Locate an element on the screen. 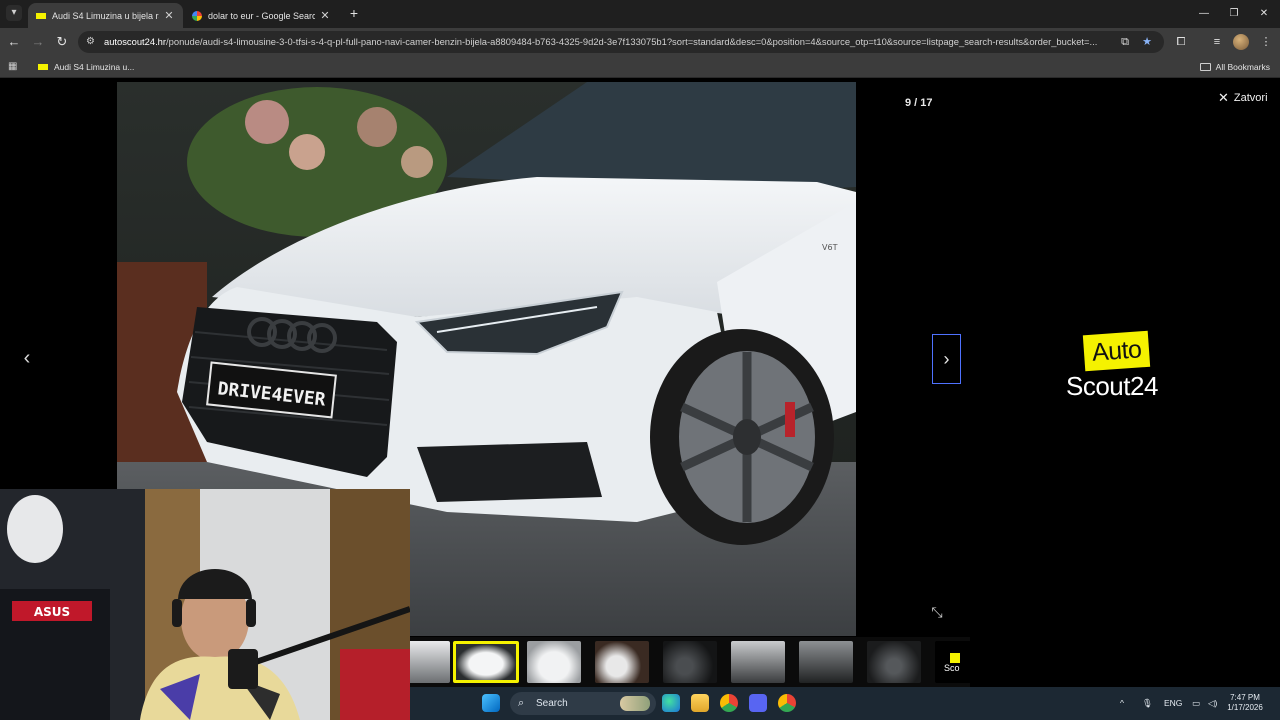 This screenshot has height=720, width=1280. webcam-overlay: ASUS is located at coordinates (205, 604).